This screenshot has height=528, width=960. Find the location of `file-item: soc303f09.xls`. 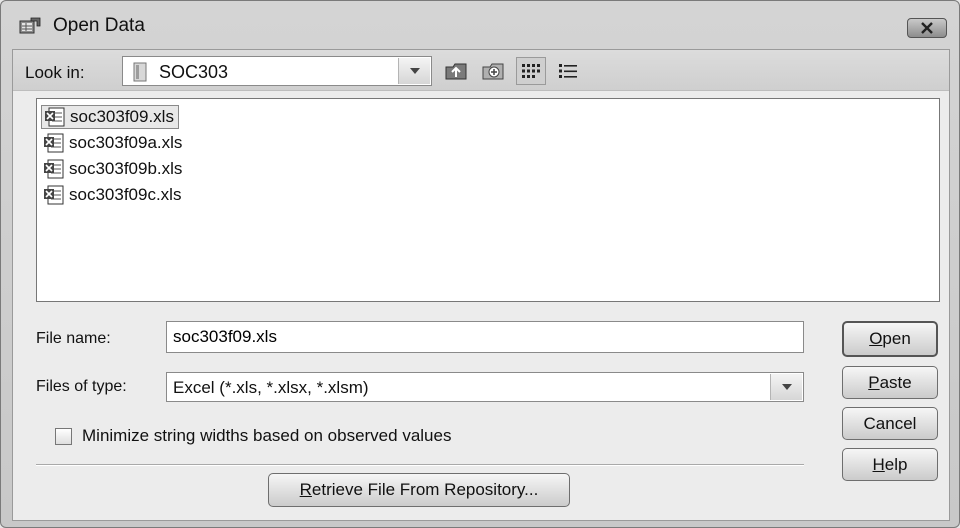

file-item: soc303f09.xls is located at coordinates (110, 117).